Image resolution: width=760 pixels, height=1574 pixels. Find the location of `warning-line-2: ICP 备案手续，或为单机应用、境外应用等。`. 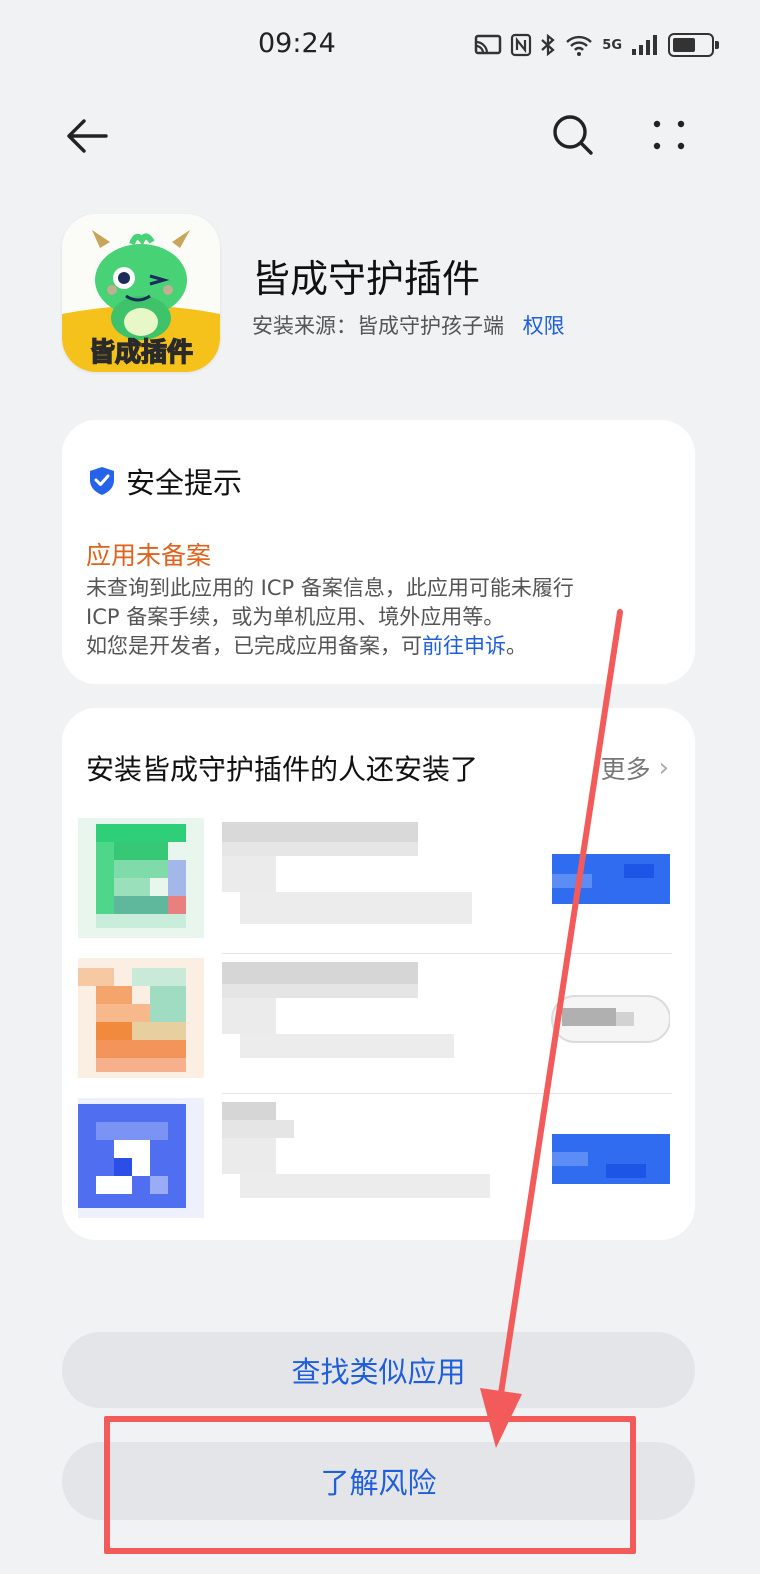

warning-line-2: ICP 备案手续，或为单机应用、境外应用等。 is located at coordinates (295, 617).